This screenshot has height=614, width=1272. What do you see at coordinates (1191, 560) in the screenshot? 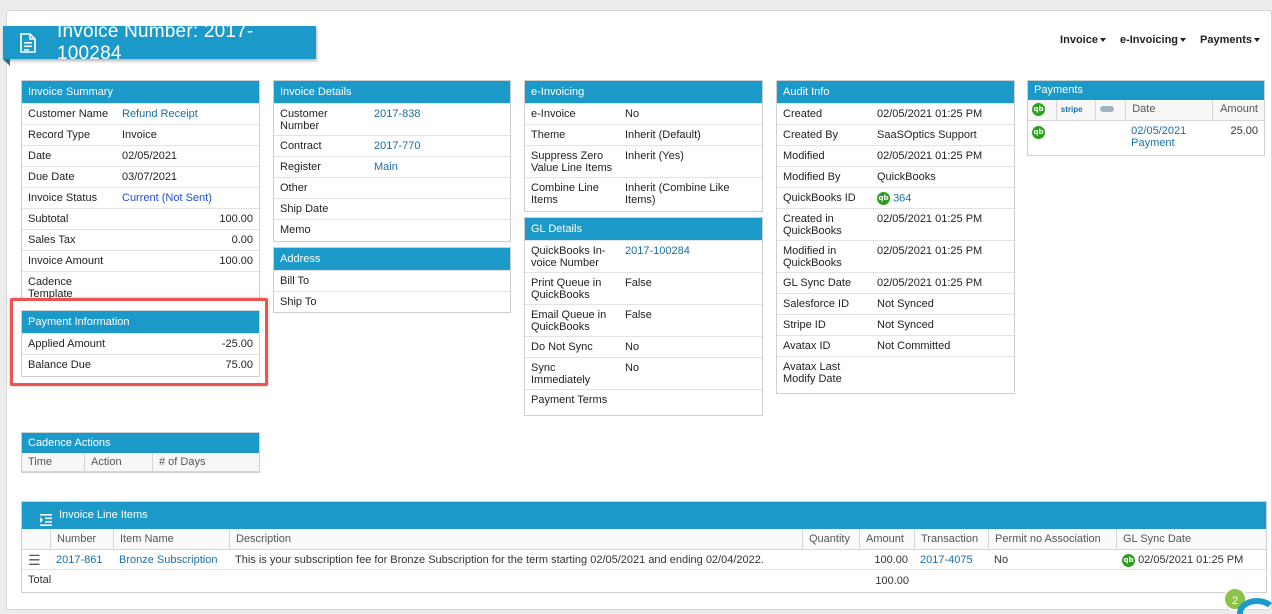
I see `gl-sync-date-value: 02/05/2021 01:25 PM` at bounding box center [1191, 560].